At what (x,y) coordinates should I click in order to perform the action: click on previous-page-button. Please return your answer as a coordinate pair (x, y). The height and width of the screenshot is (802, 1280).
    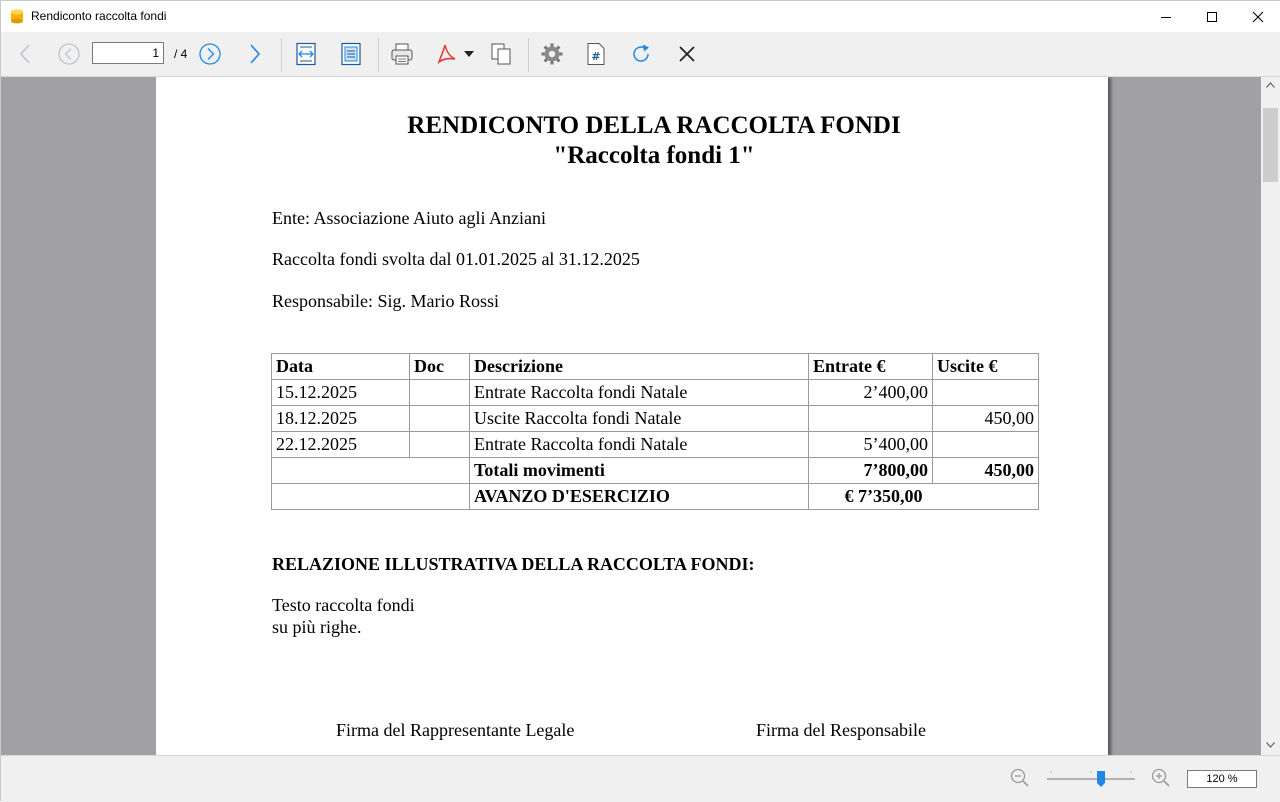
    Looking at the image, I should click on (25, 54).